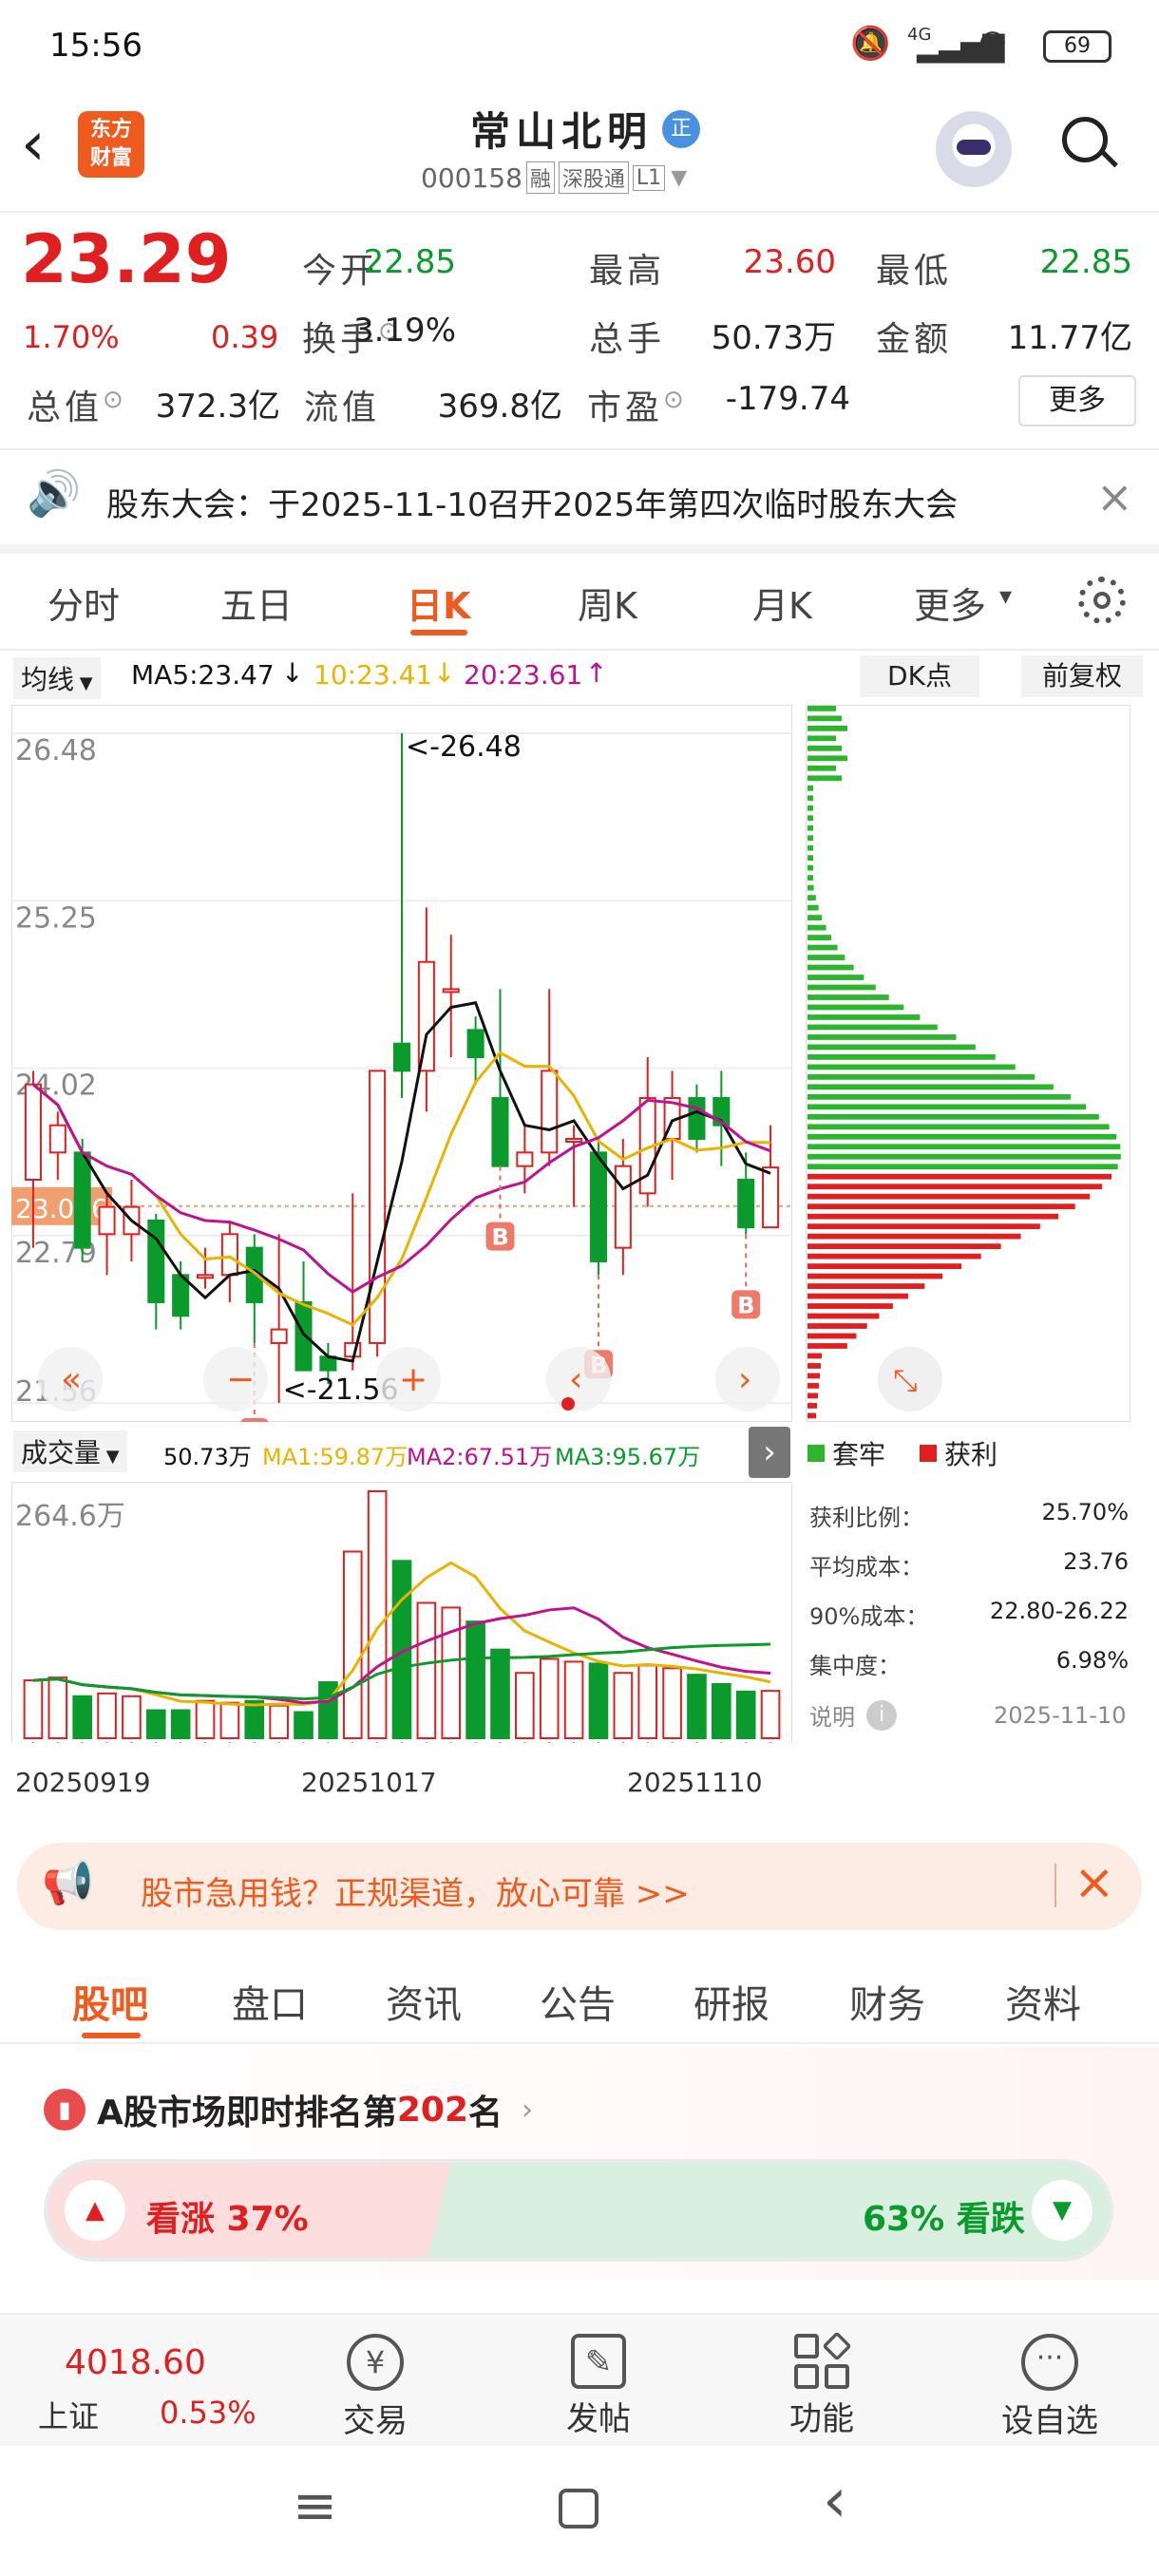 The image size is (1159, 2576). What do you see at coordinates (111, 144) in the screenshot?
I see `app-logo: 东方 财富` at bounding box center [111, 144].